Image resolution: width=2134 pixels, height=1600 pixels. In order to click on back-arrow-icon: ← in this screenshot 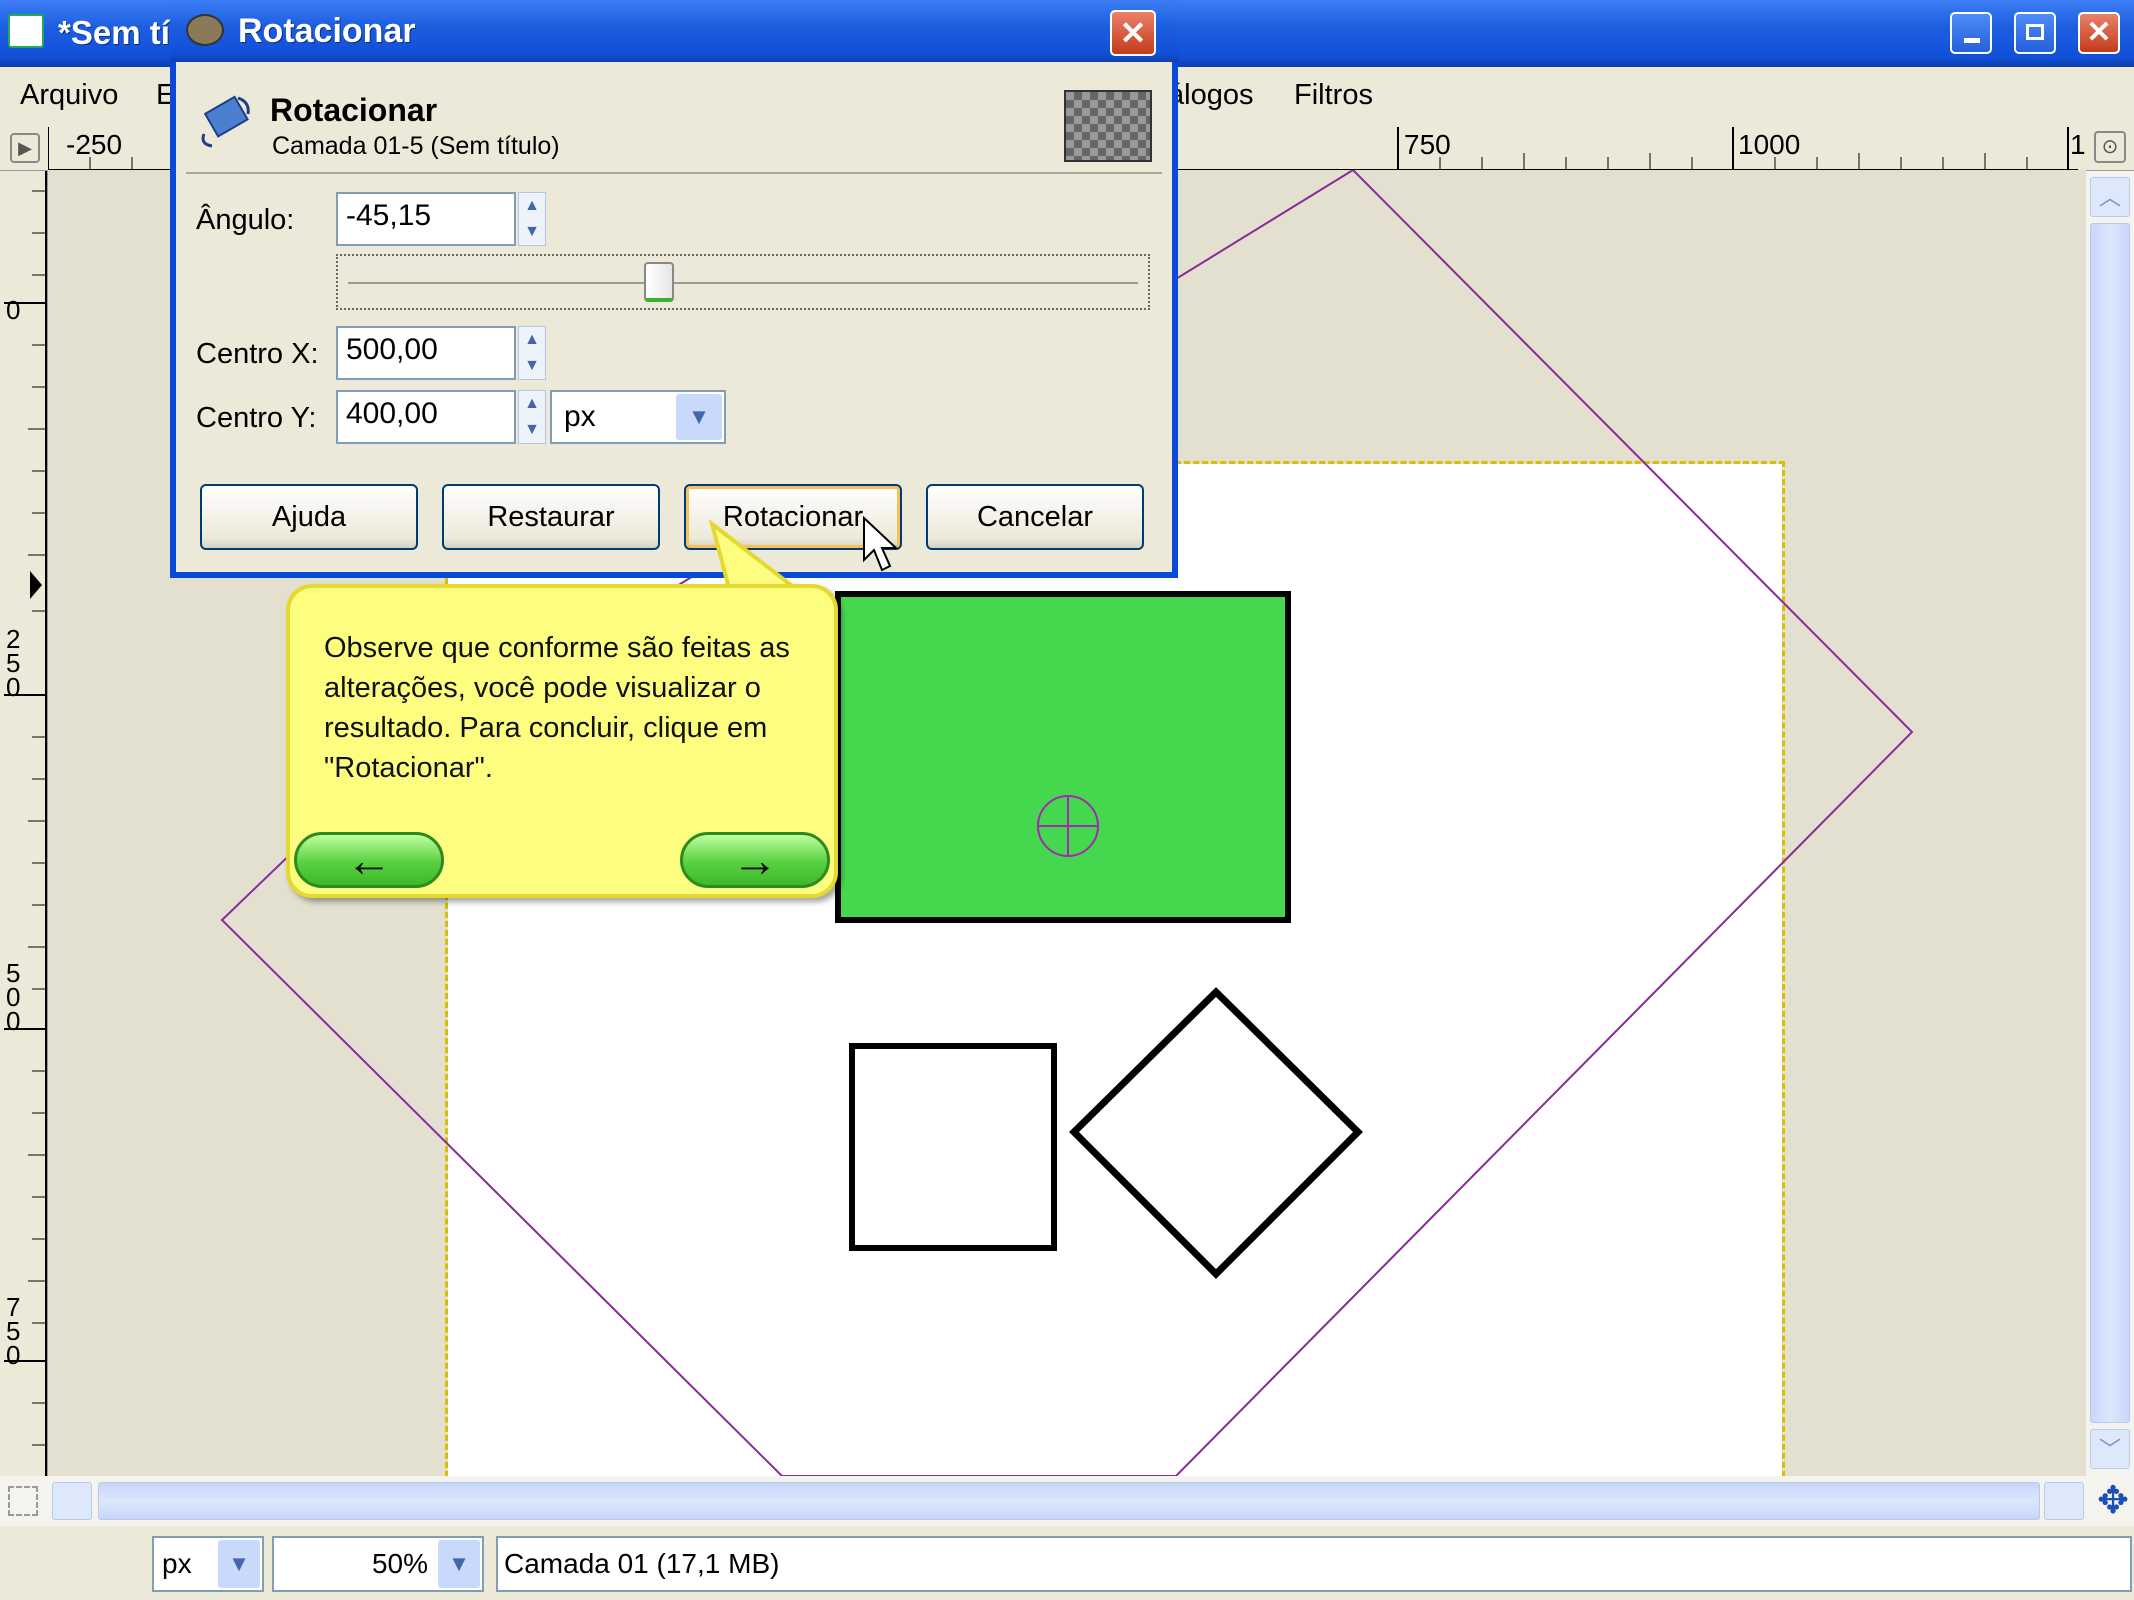, I will do `click(369, 860)`.